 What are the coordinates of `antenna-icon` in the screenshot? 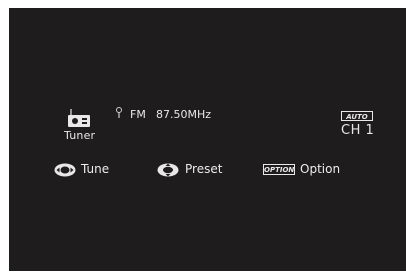 It's located at (119, 112).